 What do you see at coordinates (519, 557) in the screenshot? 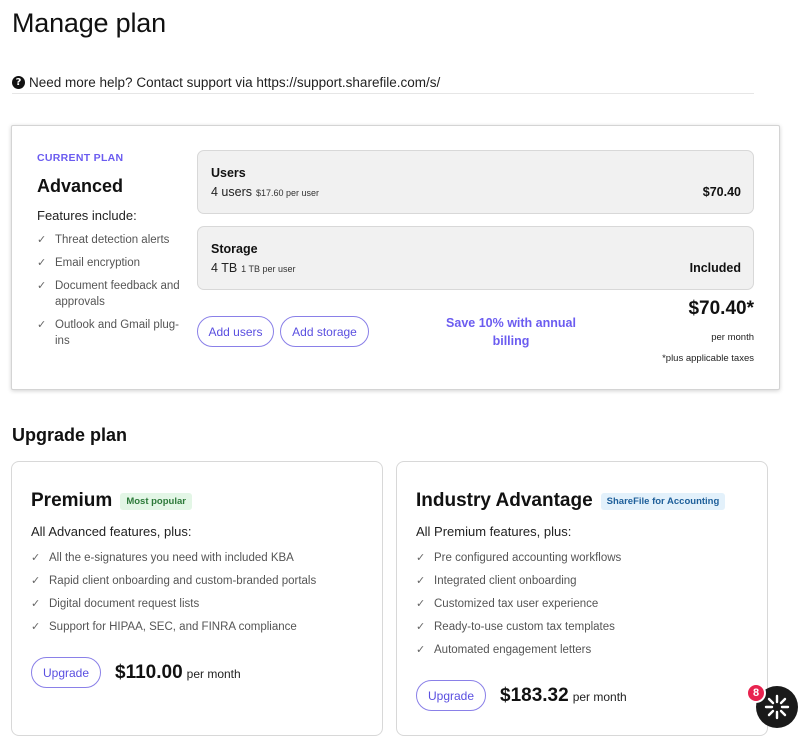
I see `feature-item: ✓ Pre configured accounting workflows` at bounding box center [519, 557].